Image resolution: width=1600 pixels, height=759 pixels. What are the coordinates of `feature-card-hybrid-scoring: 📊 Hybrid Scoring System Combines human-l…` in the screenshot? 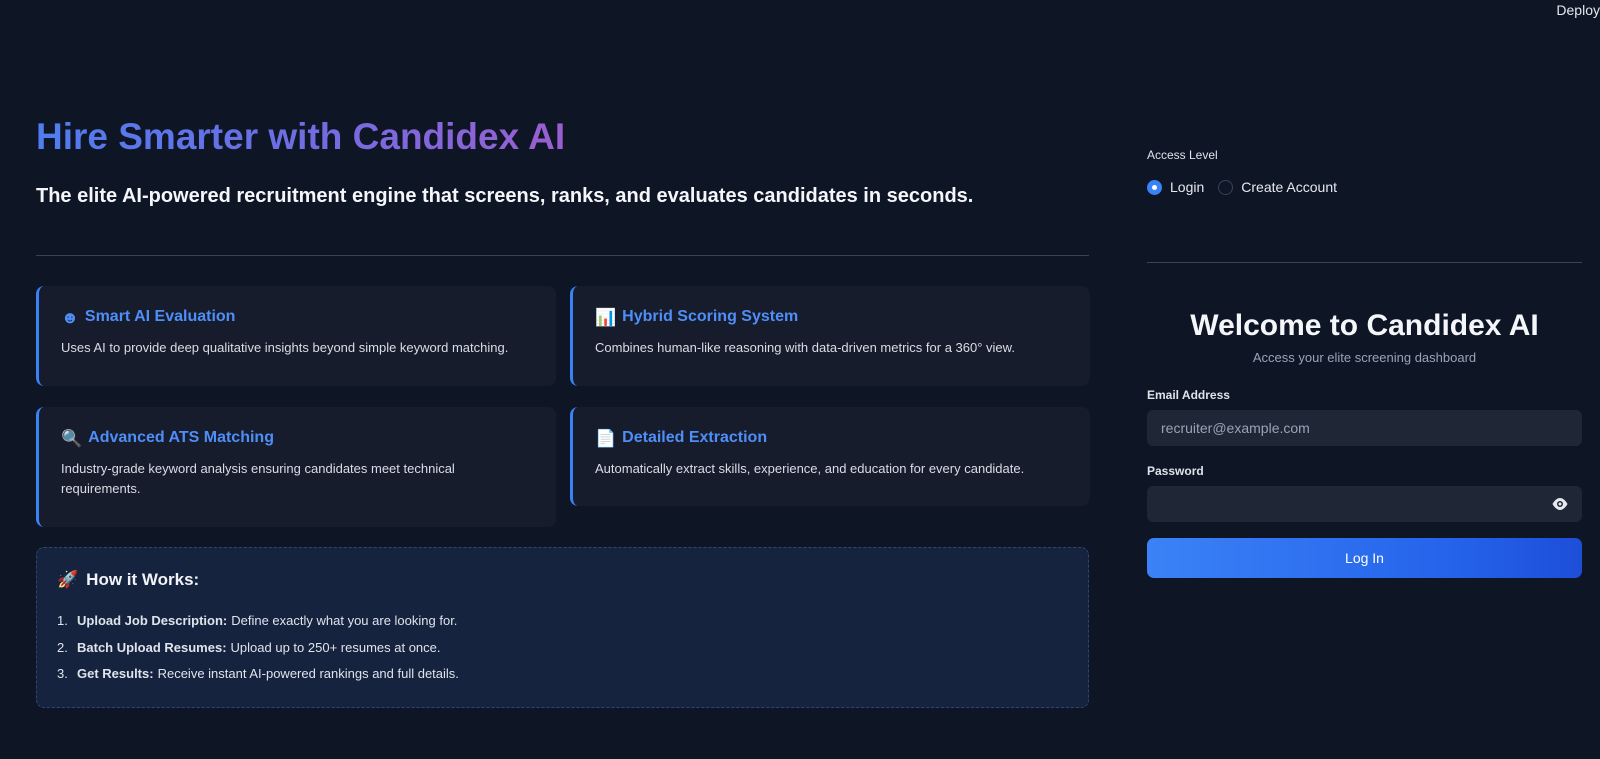 It's located at (830, 336).